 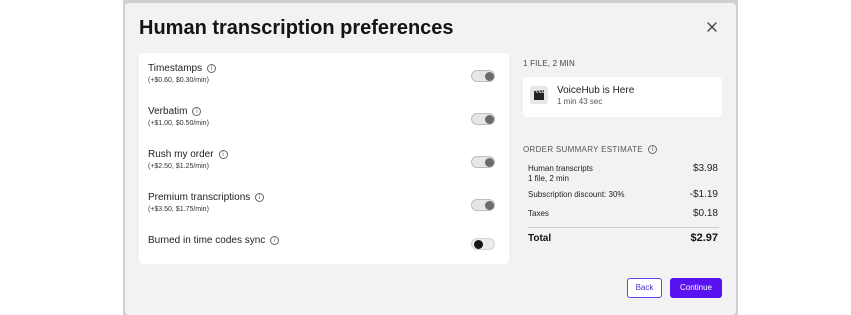 What do you see at coordinates (539, 95) in the screenshot?
I see `clapperboard-icon` at bounding box center [539, 95].